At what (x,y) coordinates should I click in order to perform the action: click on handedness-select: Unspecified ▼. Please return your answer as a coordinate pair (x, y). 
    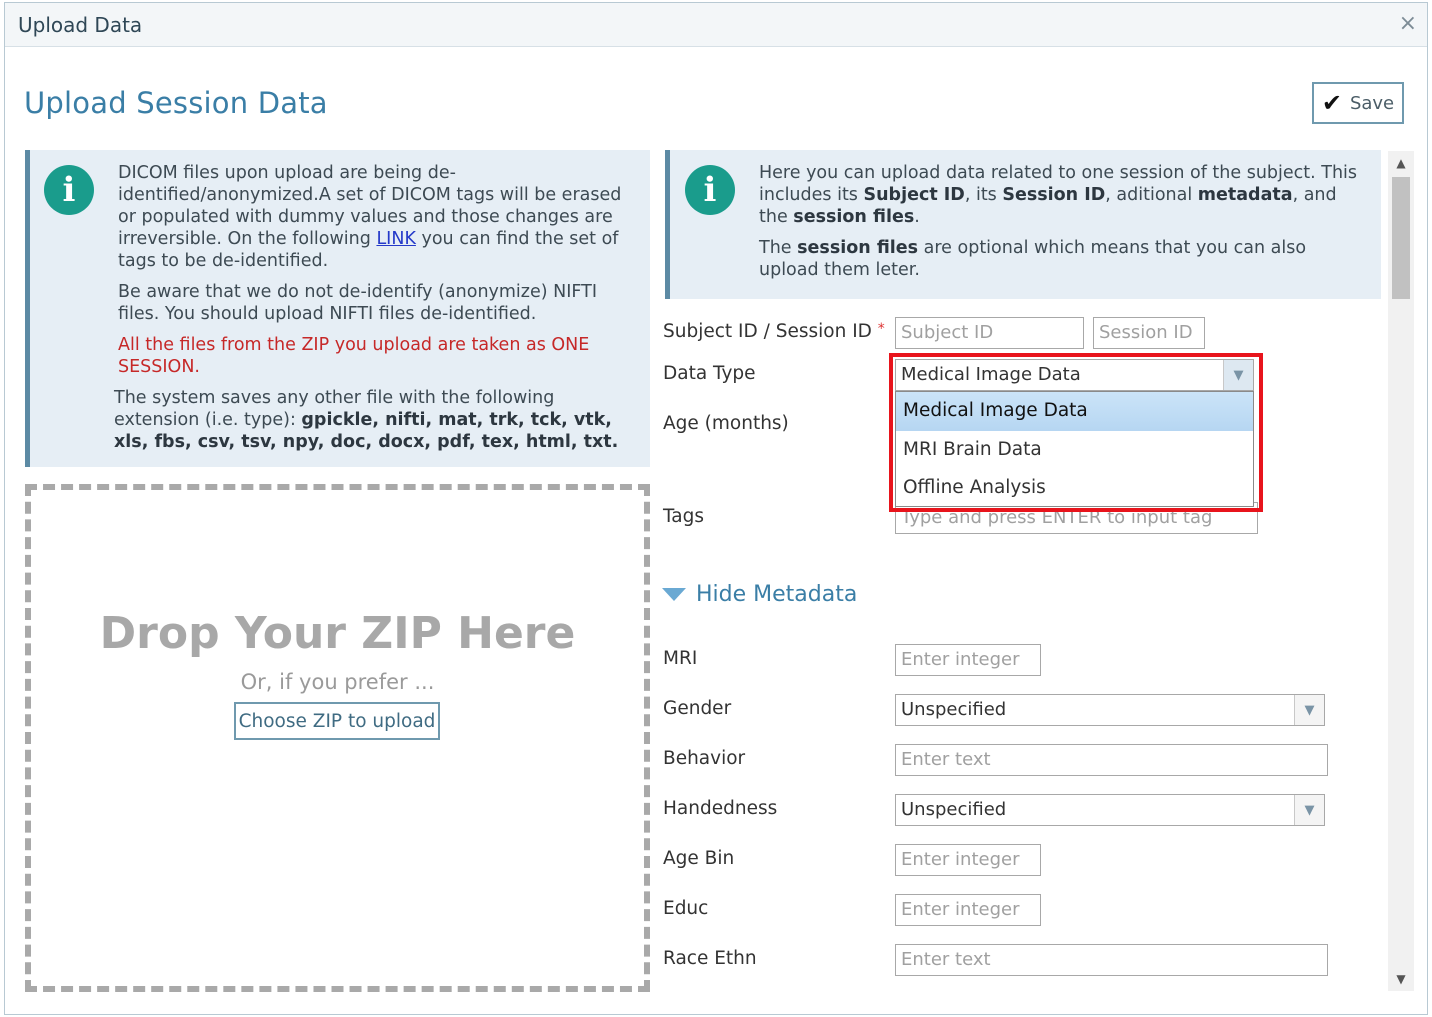
    Looking at the image, I should click on (1110, 810).